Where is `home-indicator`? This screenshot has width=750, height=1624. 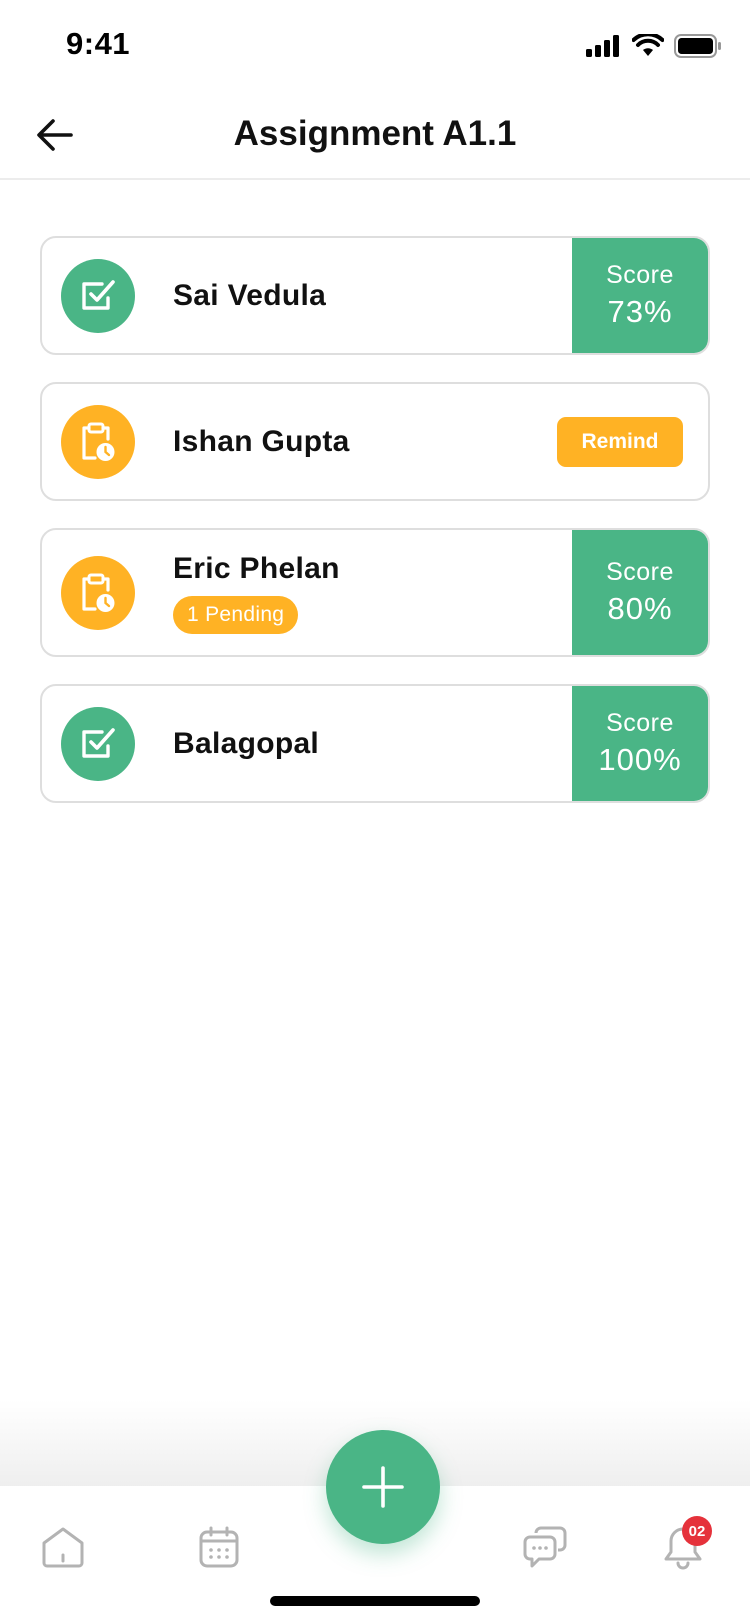
home-indicator is located at coordinates (375, 1601).